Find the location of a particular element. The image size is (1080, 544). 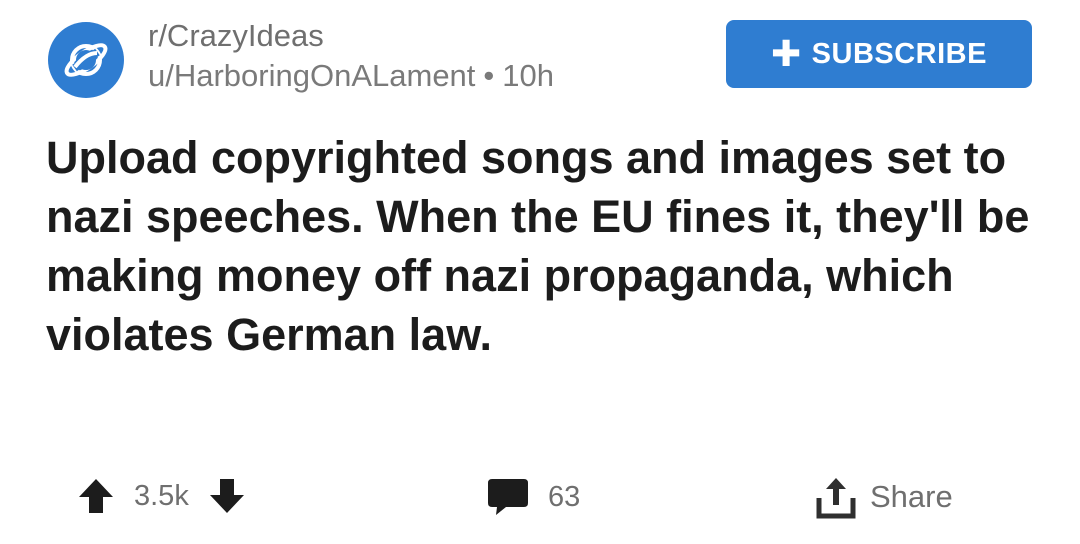

vote-controls: 3.5k is located at coordinates (161, 496).